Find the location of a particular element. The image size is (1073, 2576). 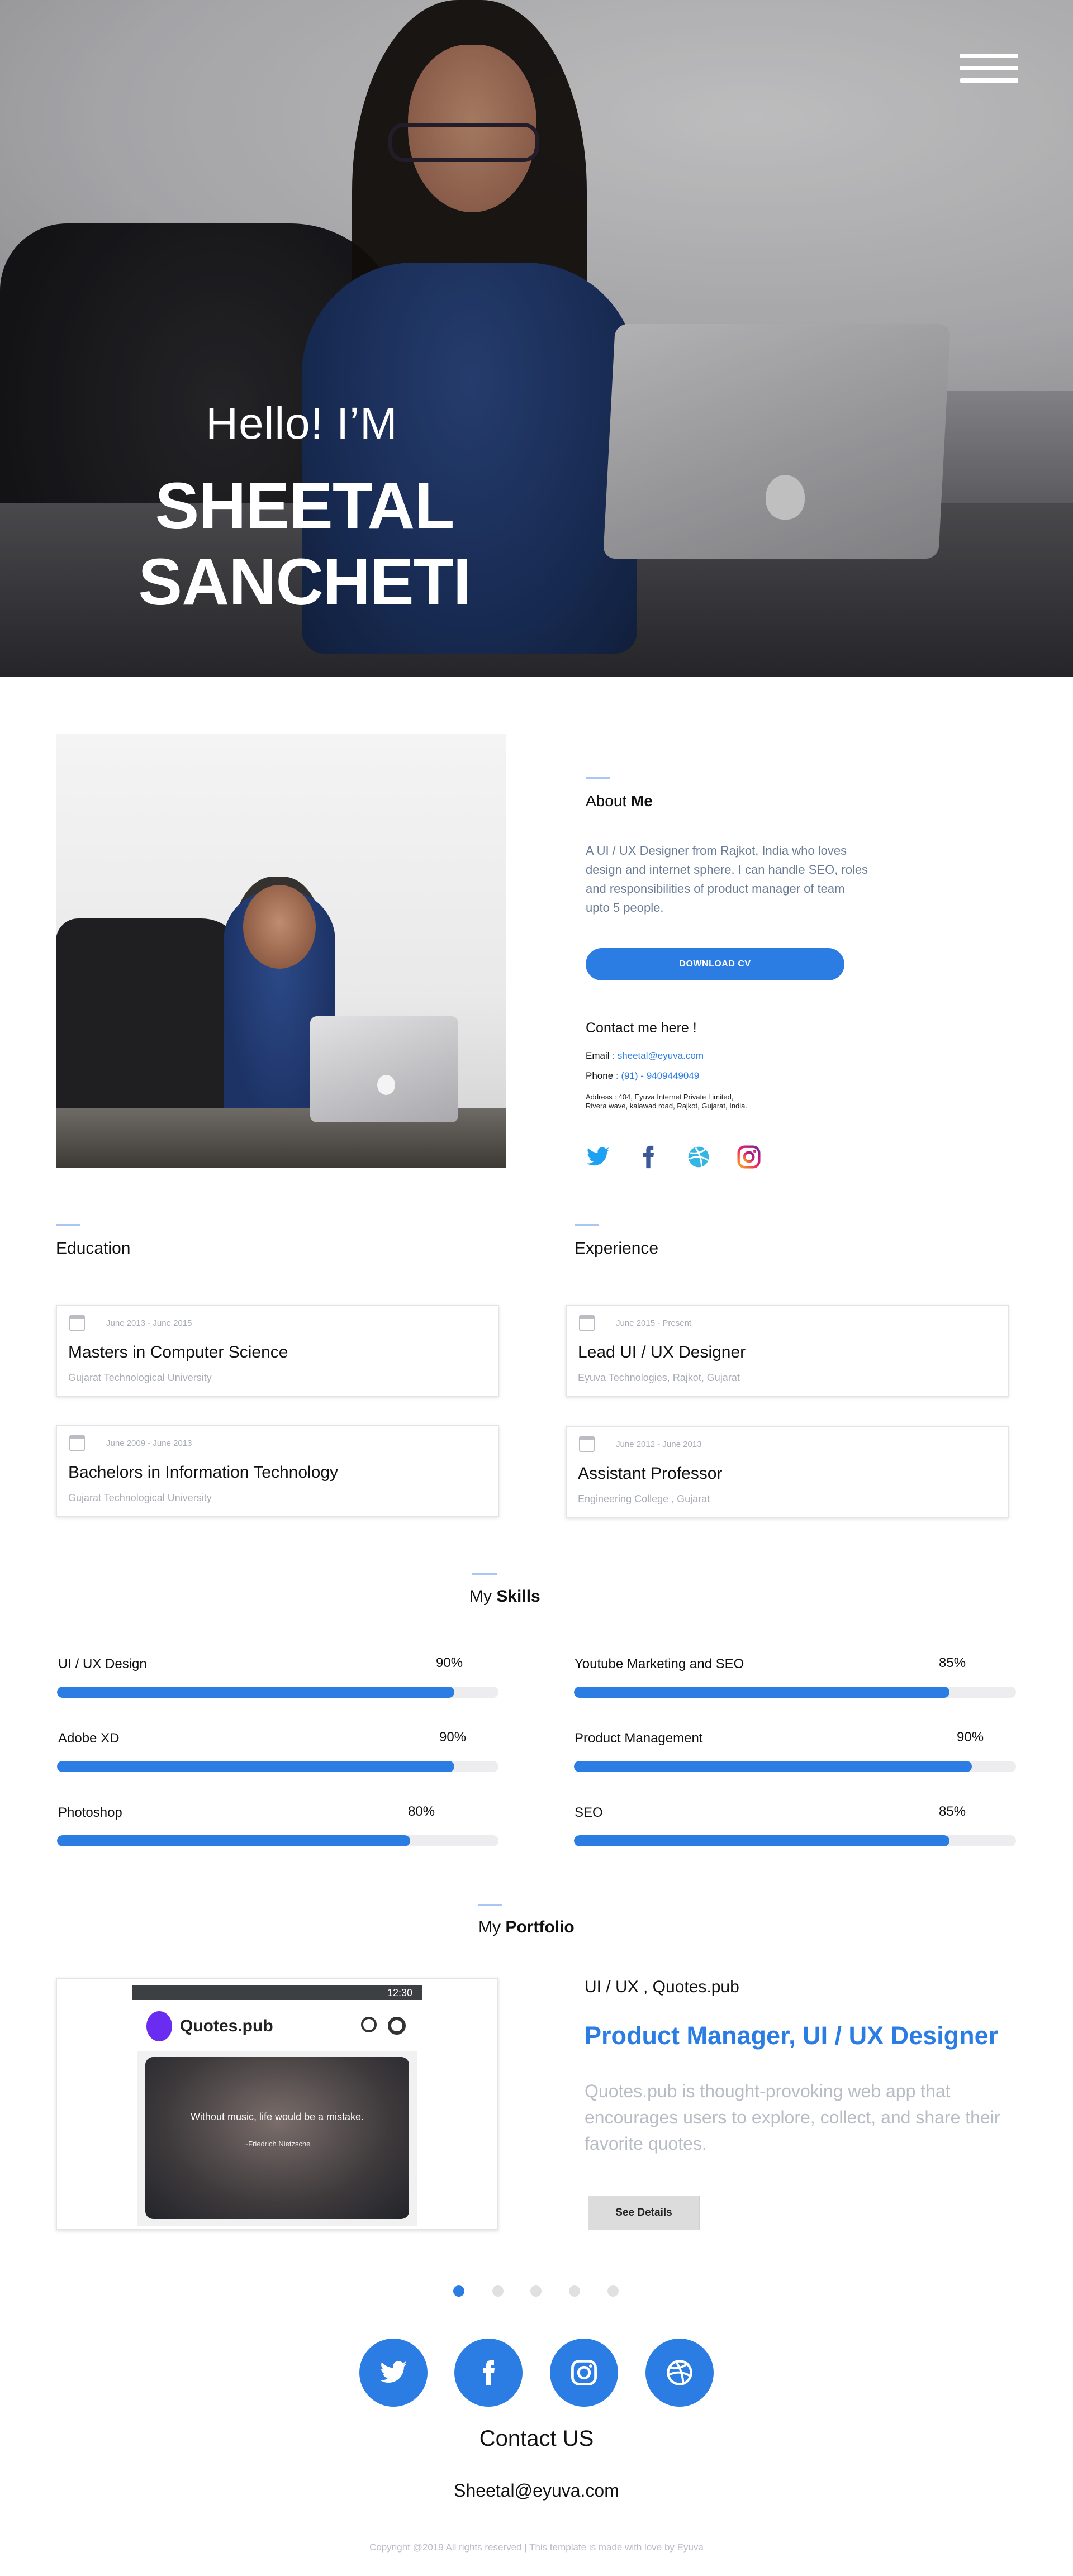

education-degree: Bachelors in Information Technology is located at coordinates (203, 1472).